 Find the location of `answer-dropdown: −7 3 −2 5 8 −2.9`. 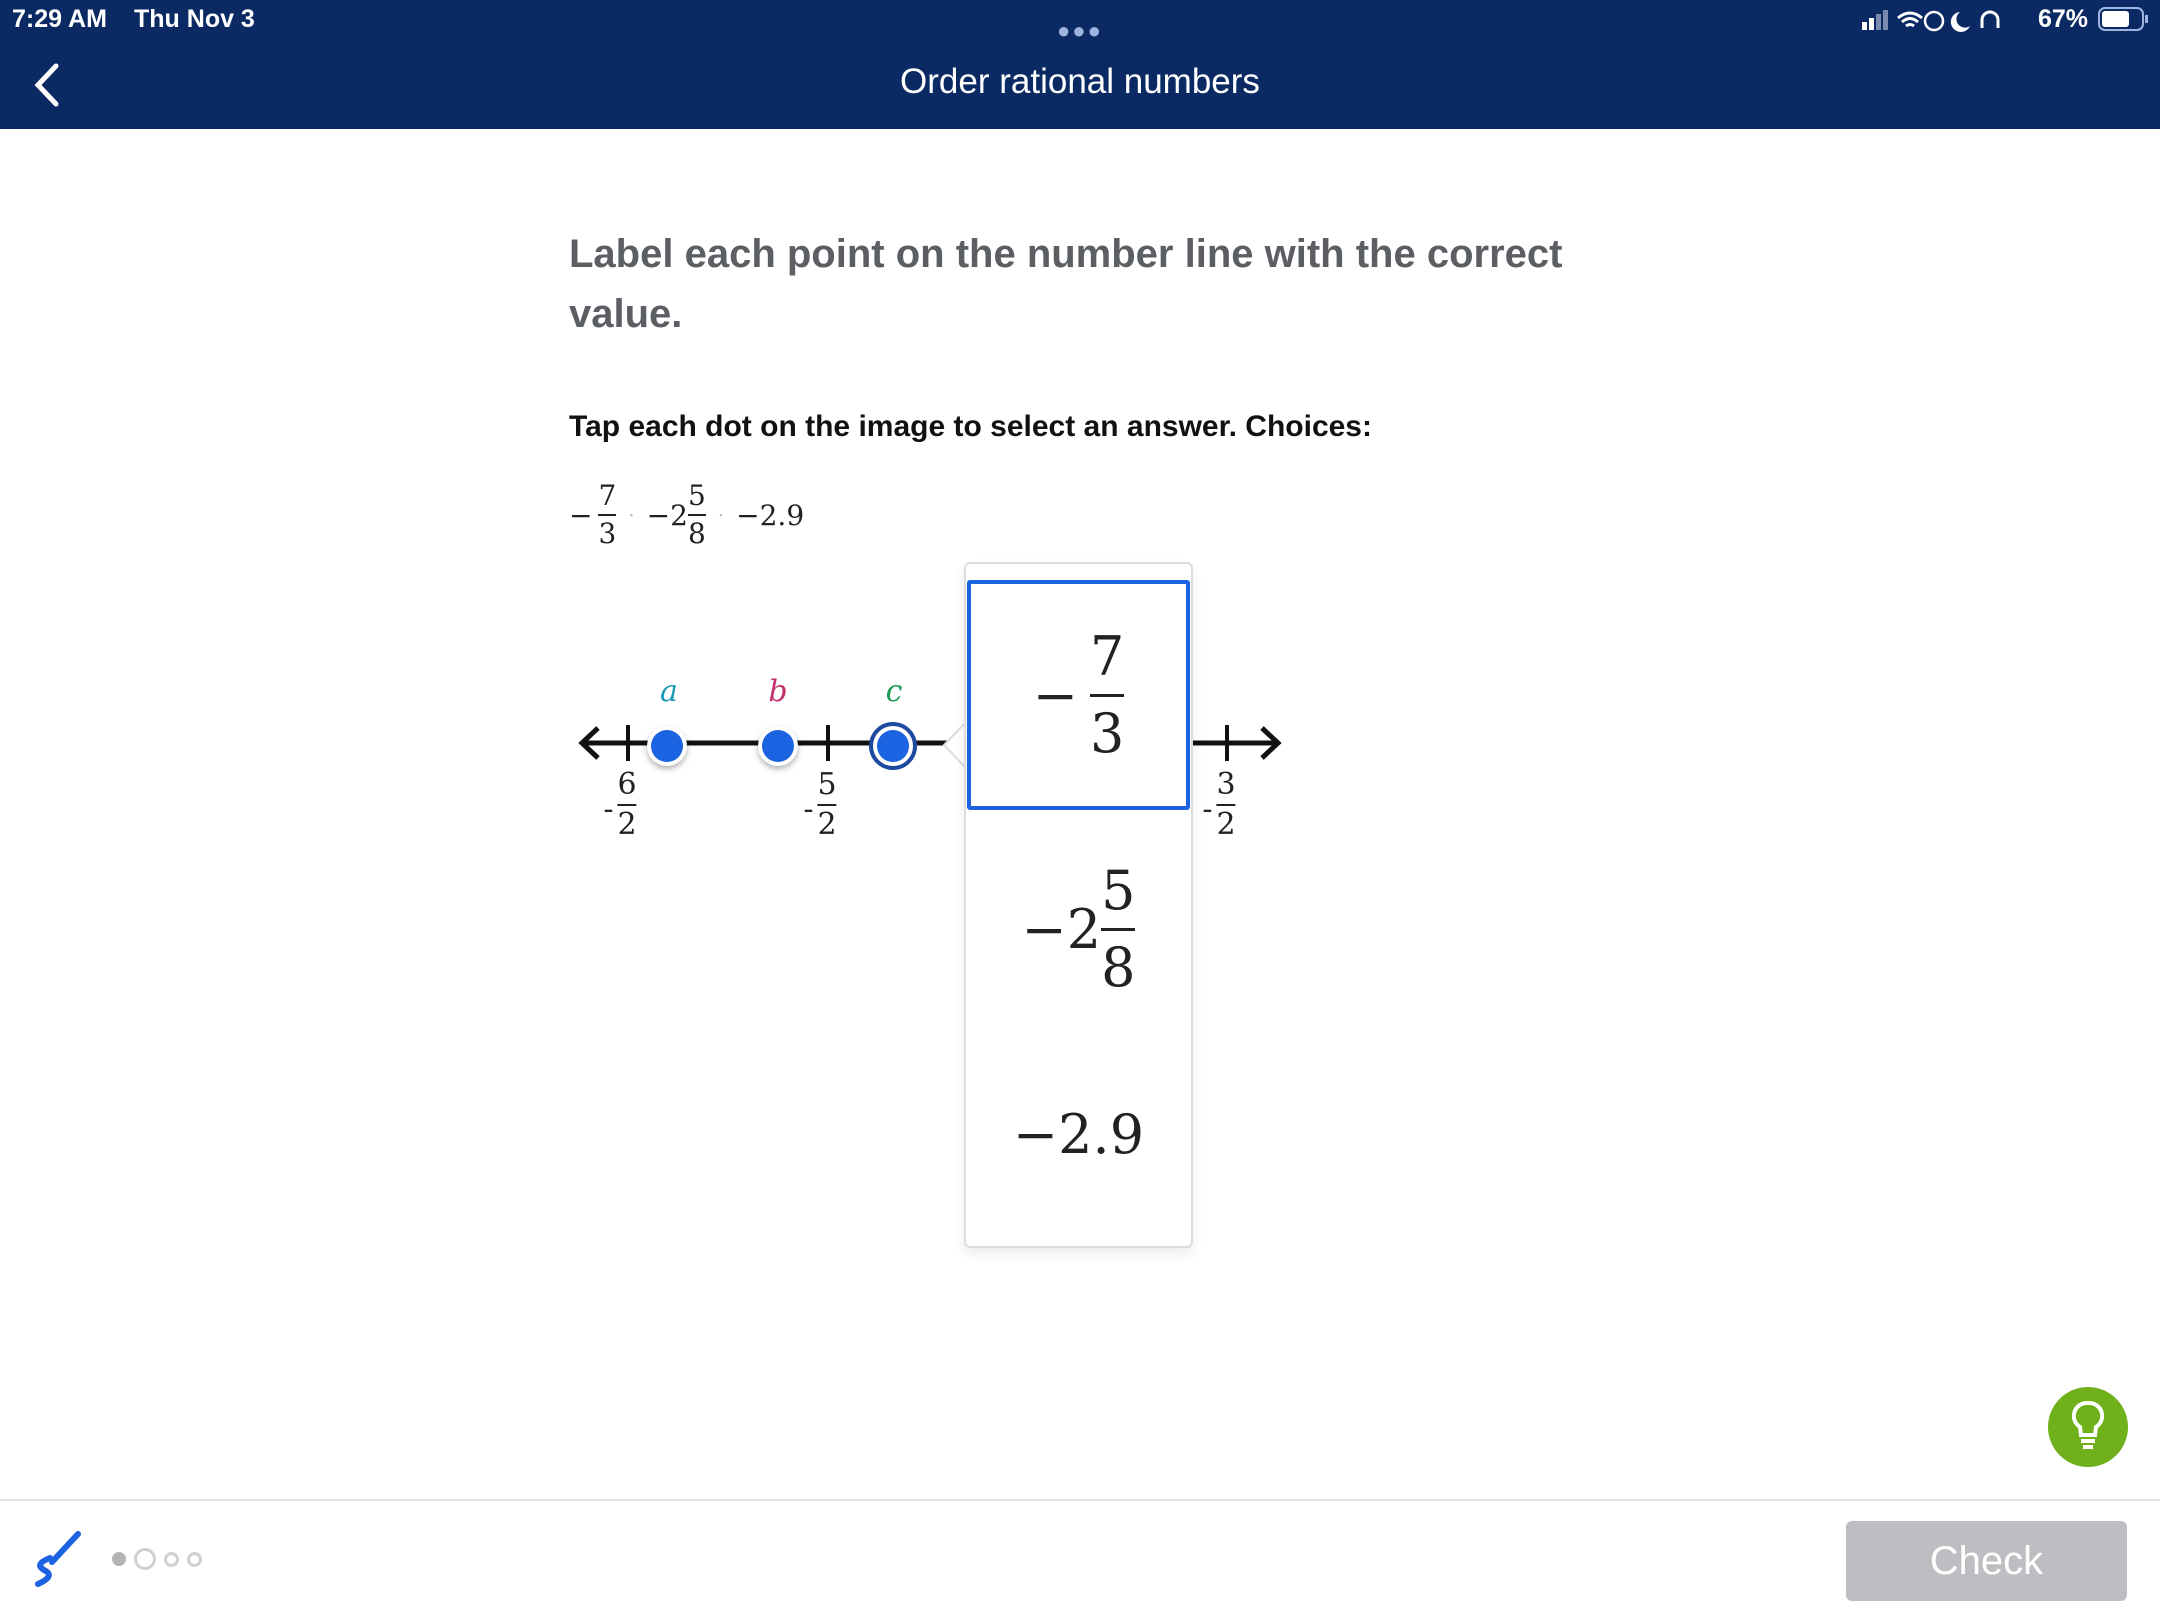

answer-dropdown: −7 3 −2 5 8 −2.9 is located at coordinates (1078, 905).